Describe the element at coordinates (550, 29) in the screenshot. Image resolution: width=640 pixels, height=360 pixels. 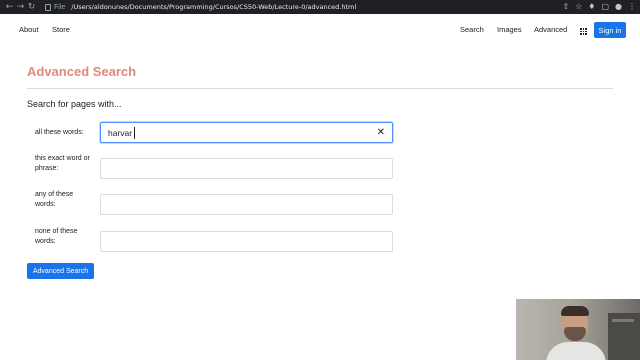
I see `nav-advanced-link: Advanced` at that location.